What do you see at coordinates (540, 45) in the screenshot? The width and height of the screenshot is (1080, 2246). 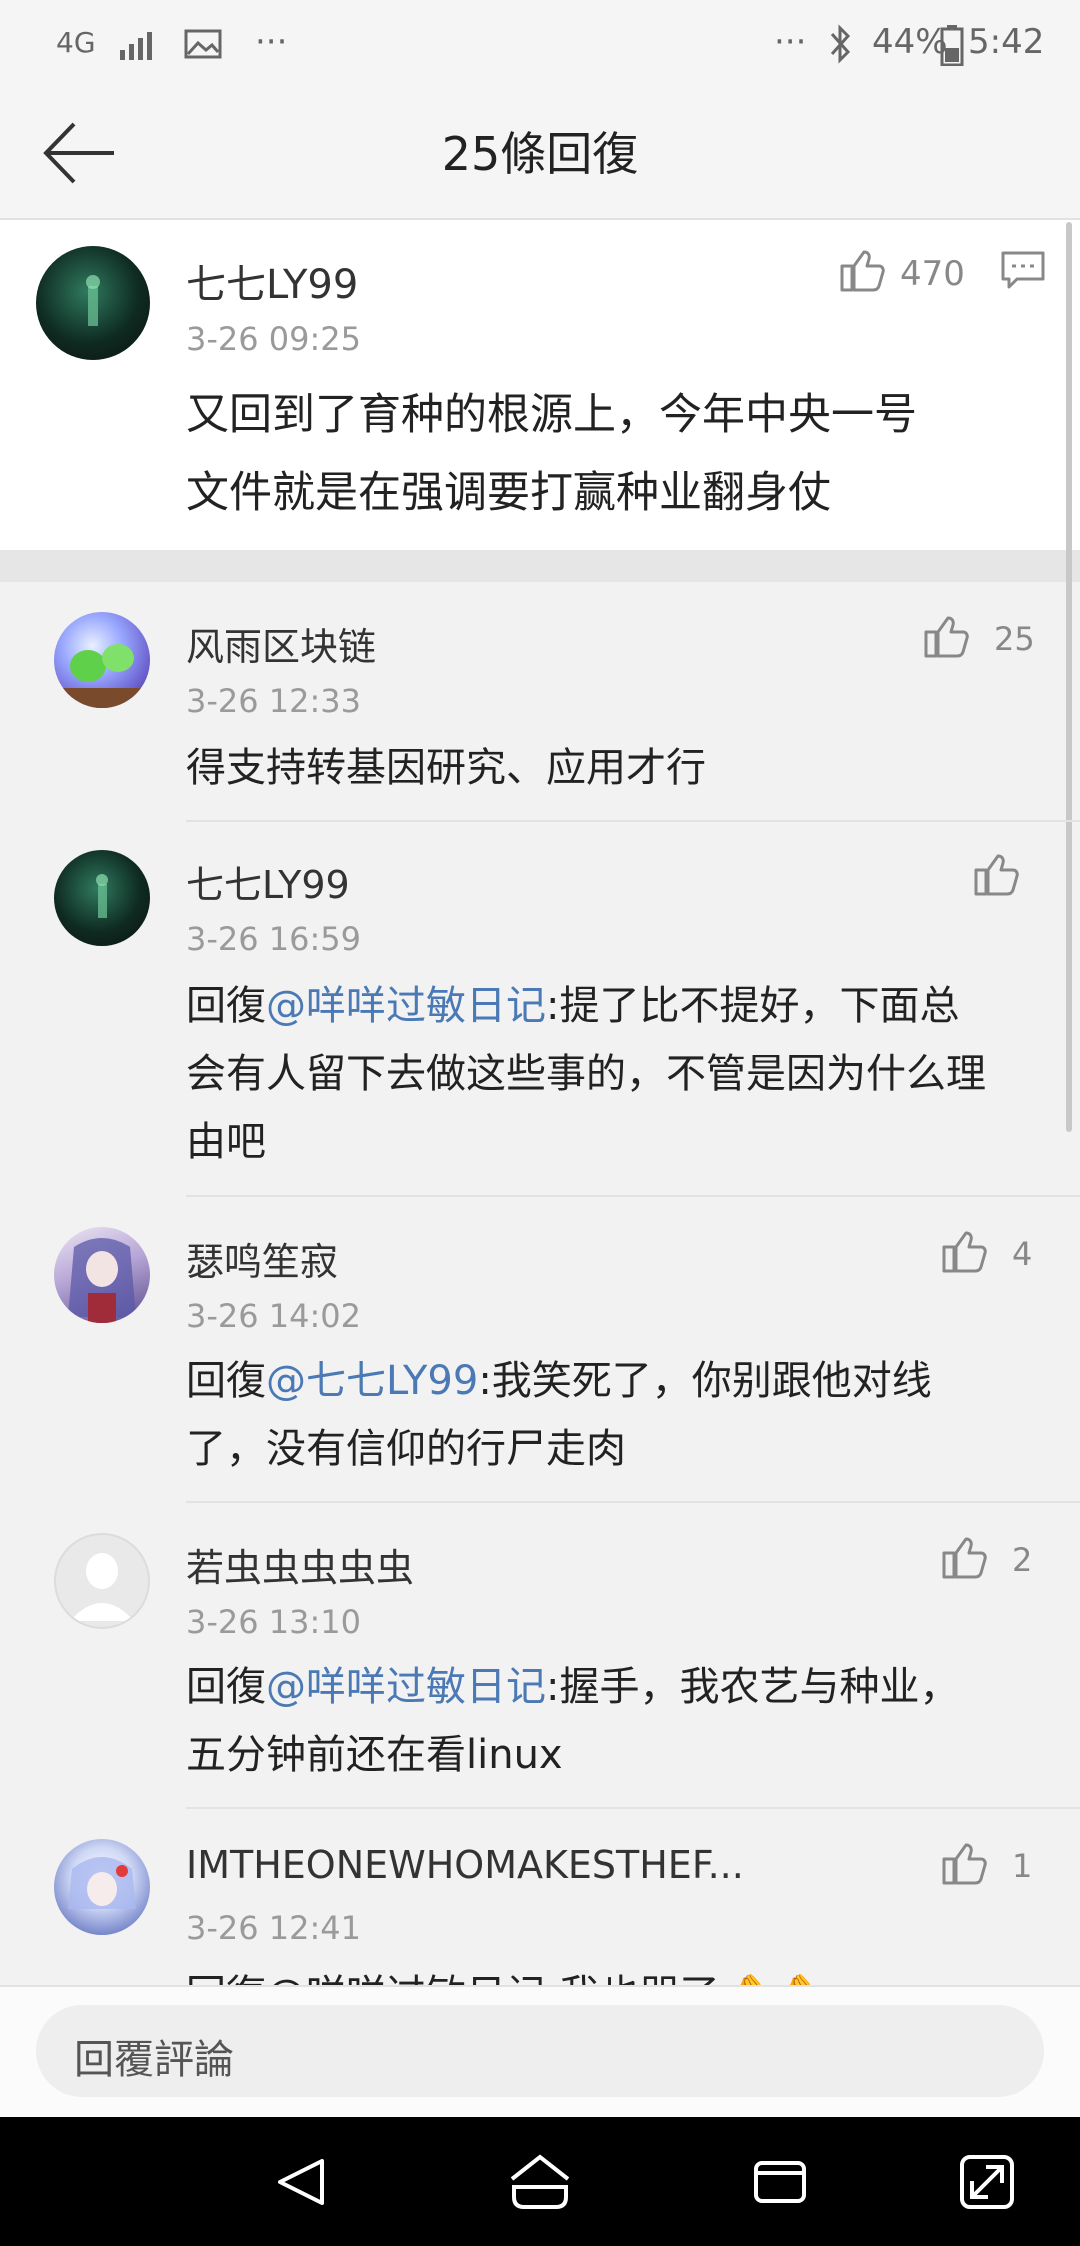 I see `status-bar: 4G ··· ··· 44% 5:42` at bounding box center [540, 45].